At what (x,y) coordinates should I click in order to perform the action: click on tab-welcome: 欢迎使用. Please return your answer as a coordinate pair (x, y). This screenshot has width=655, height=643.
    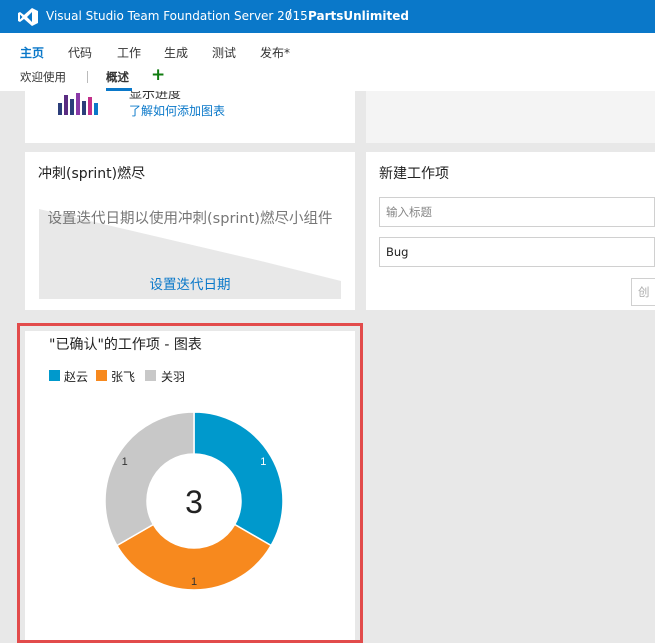
    Looking at the image, I should click on (43, 77).